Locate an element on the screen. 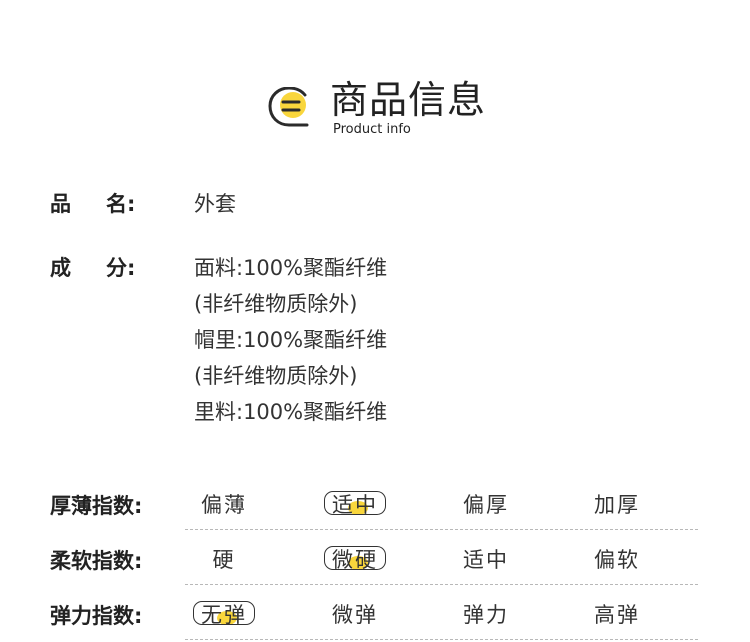  composition-line: 帽里:100%聚酯纤维 is located at coordinates (291, 340).